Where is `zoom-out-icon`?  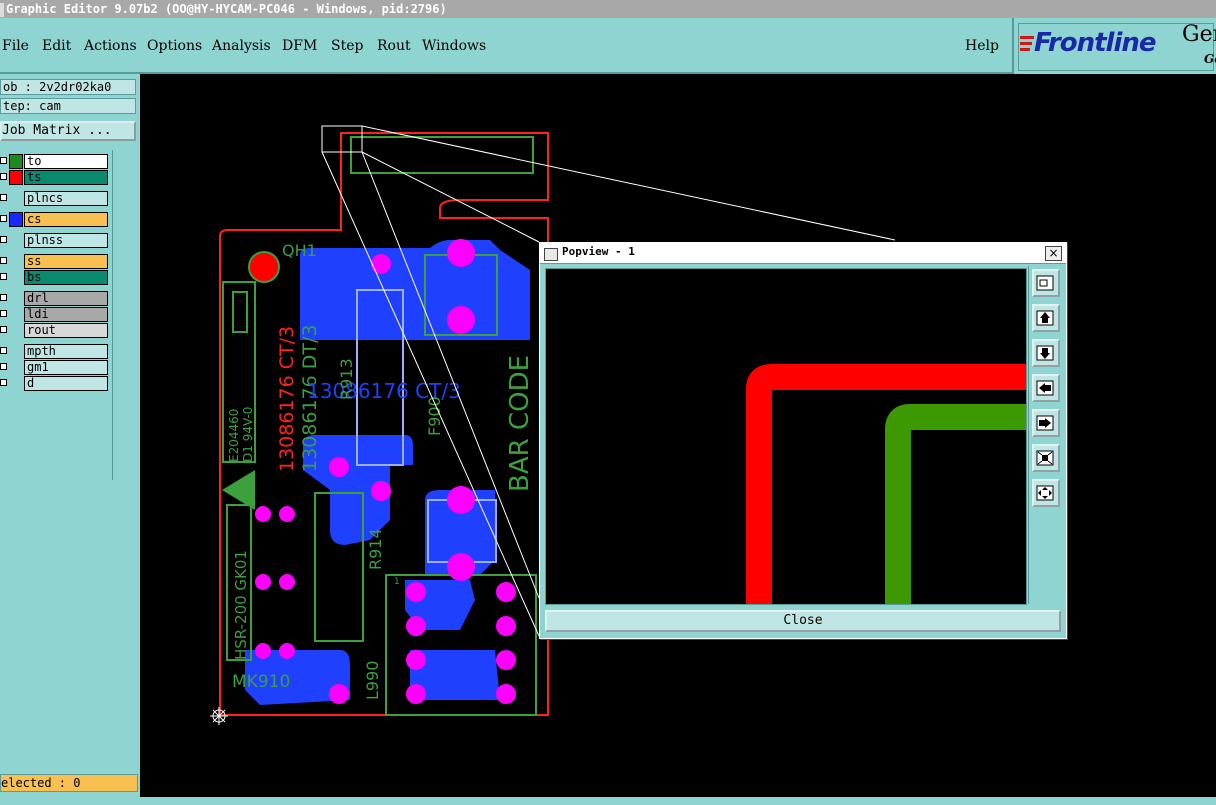
zoom-out-icon is located at coordinates (1045, 458).